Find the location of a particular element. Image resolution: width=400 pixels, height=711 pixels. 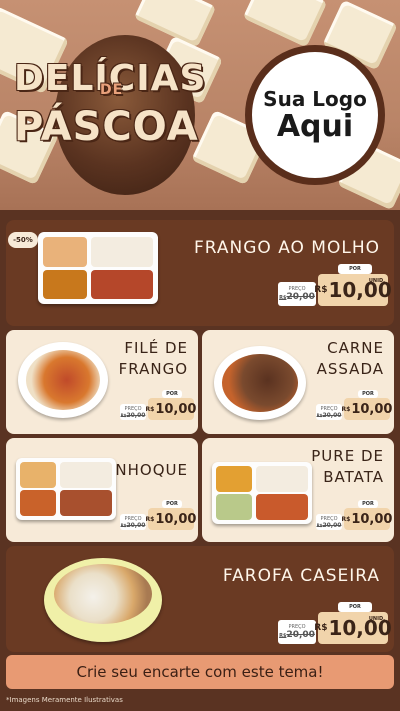

product-card-nhoque: NHOQUE PREÇO R$20,00 POR R$ 10,00 is located at coordinates (102, 490).